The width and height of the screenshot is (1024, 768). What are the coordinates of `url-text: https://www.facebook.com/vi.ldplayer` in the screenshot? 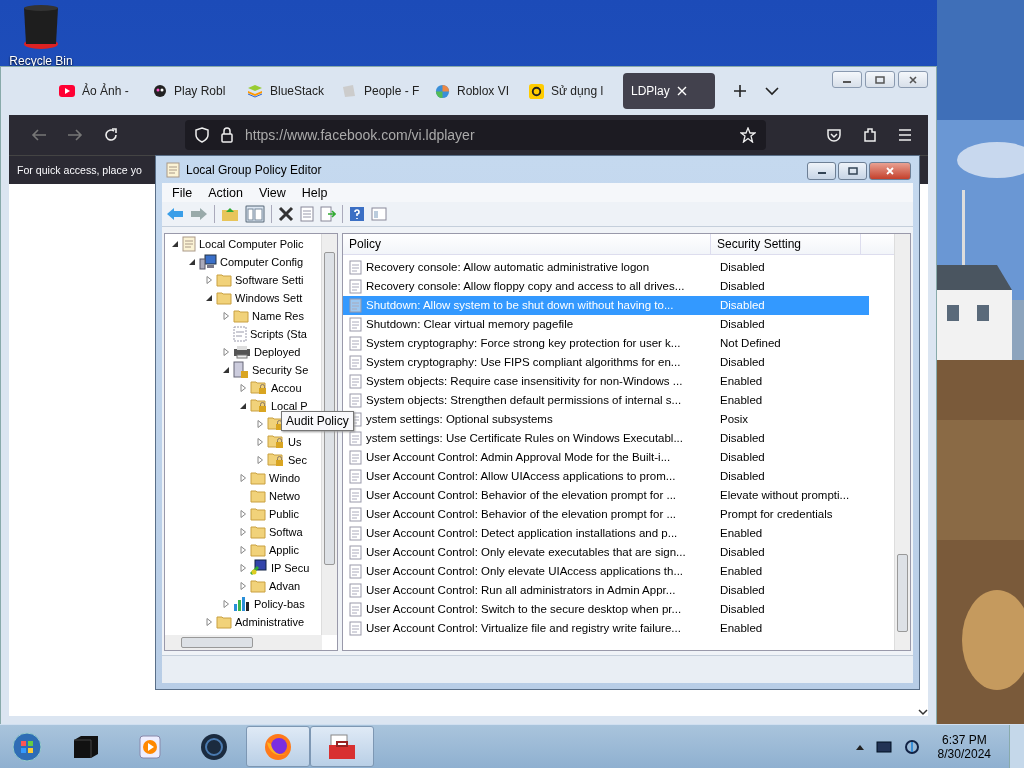 It's located at (360, 135).